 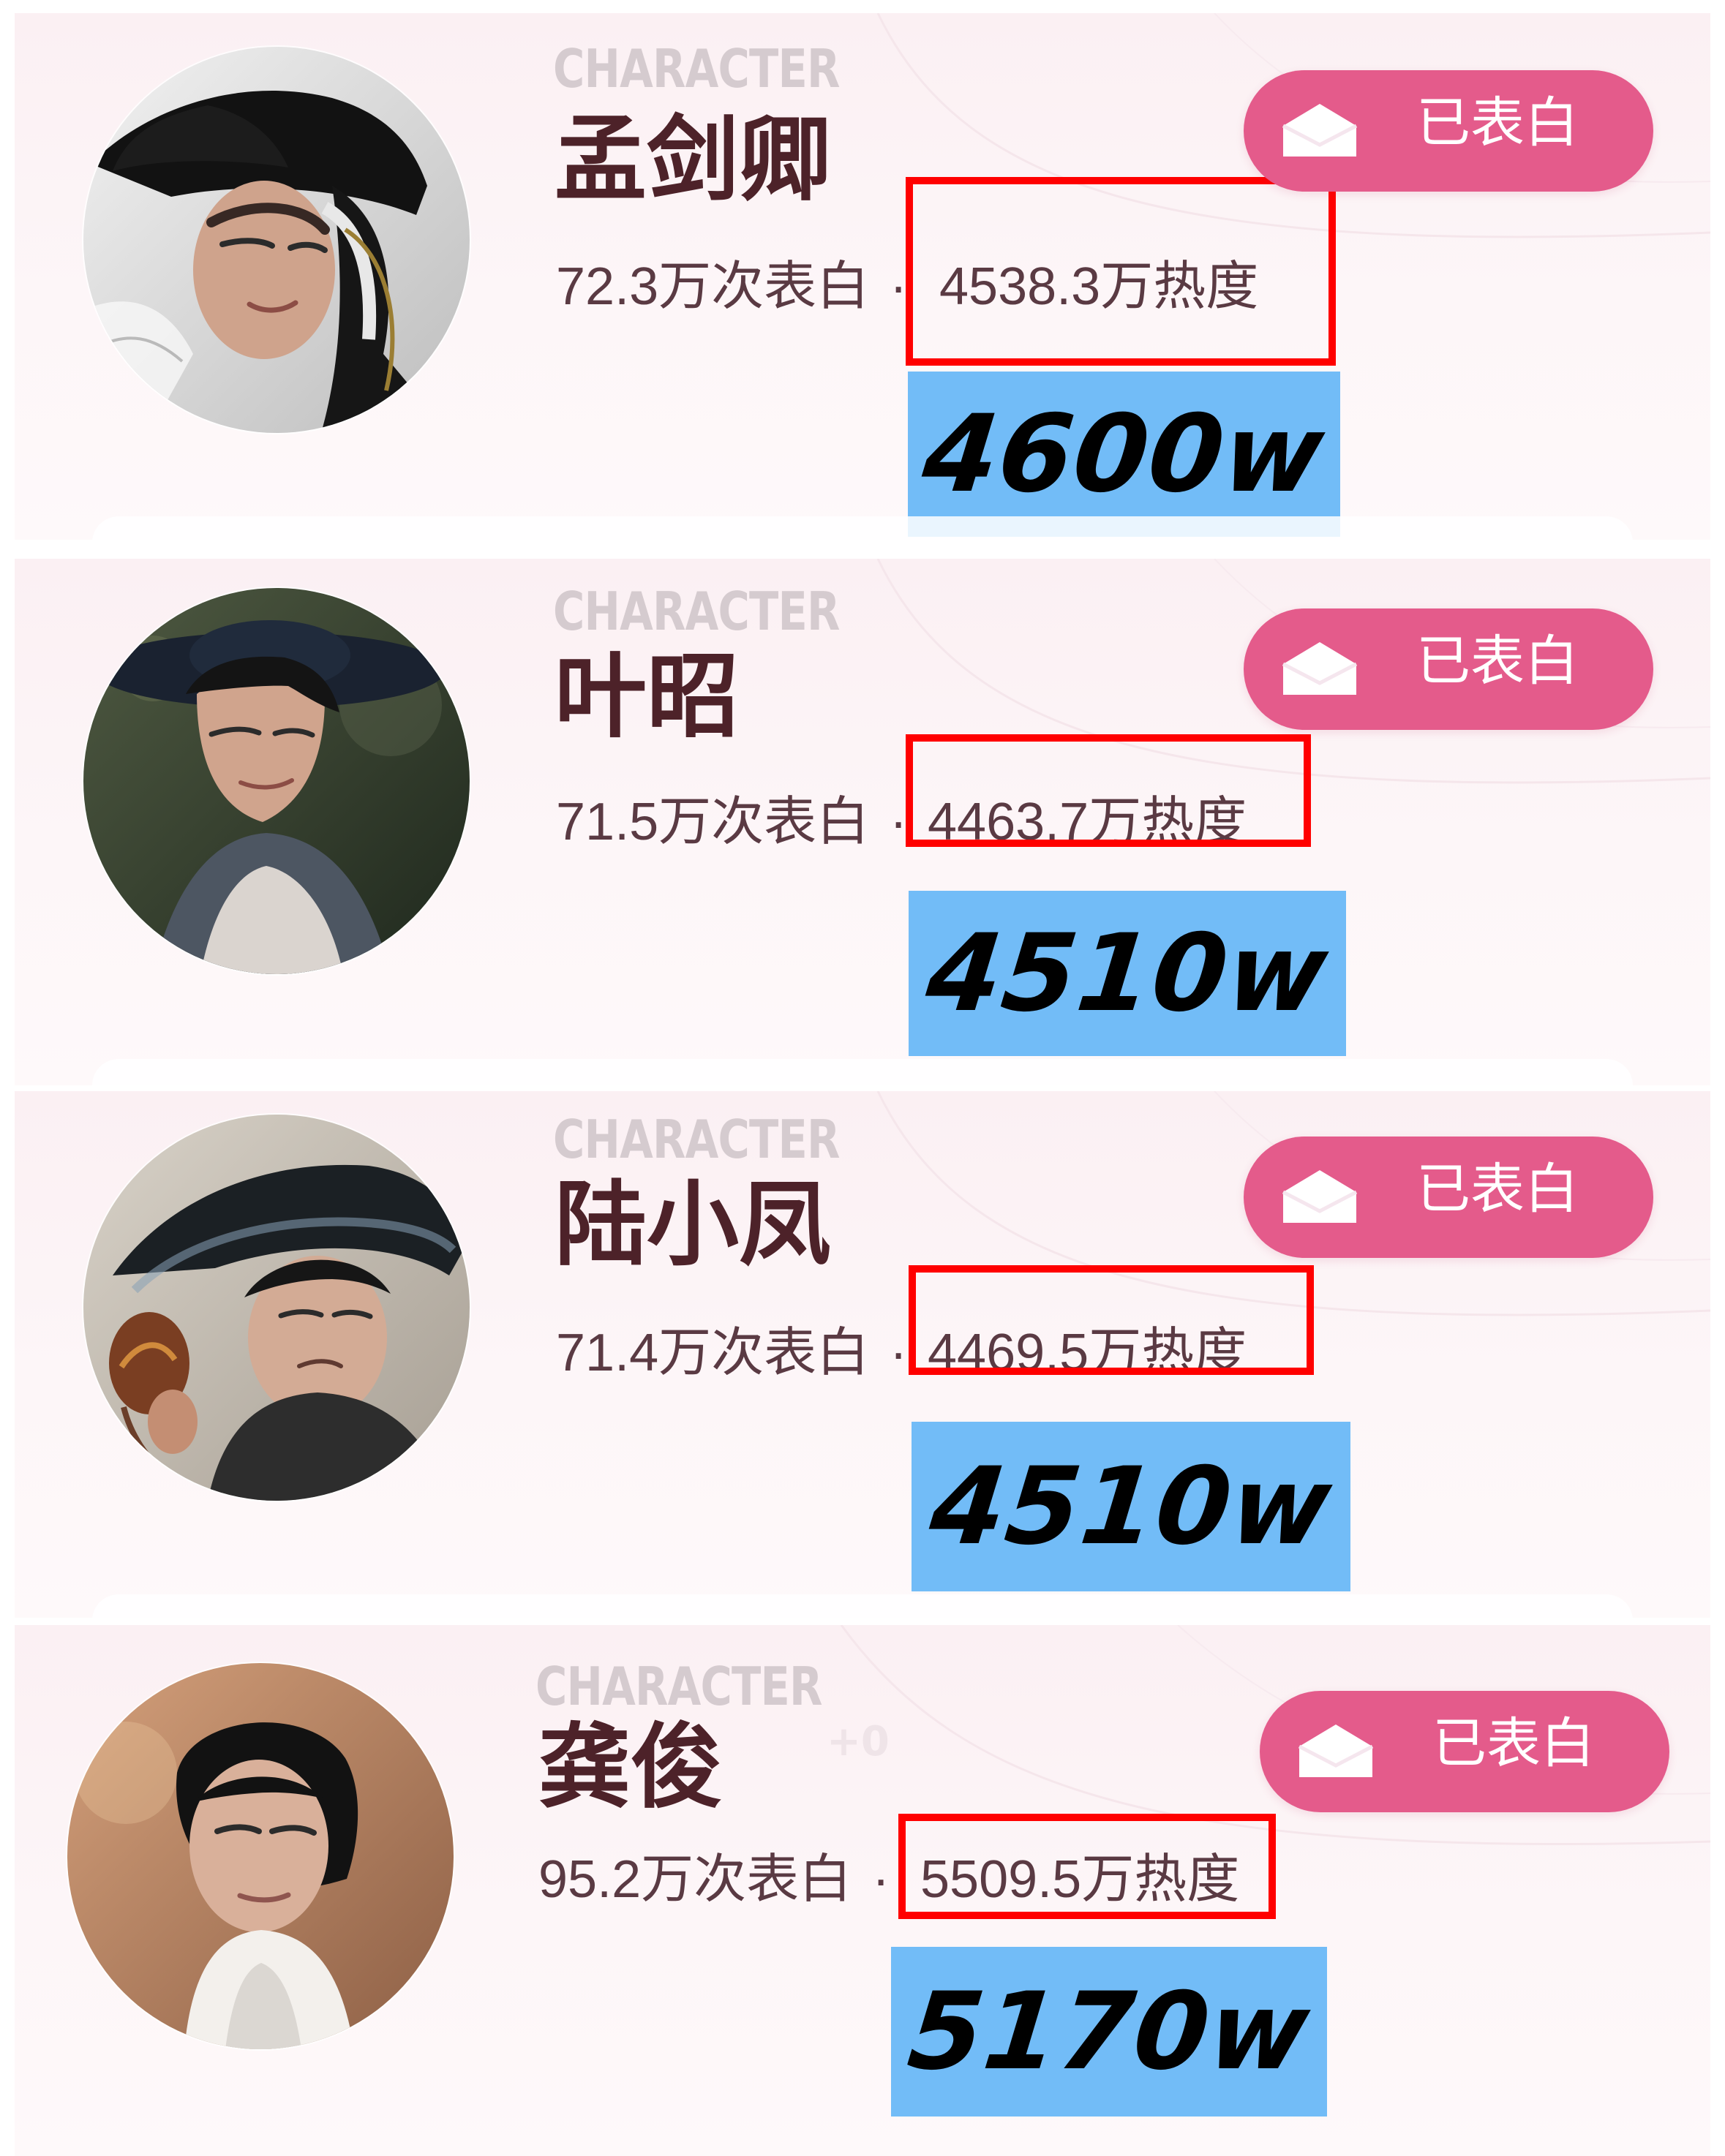 I want to click on confession-stats: 72.3万次表白 ·, so click(x=735, y=286).